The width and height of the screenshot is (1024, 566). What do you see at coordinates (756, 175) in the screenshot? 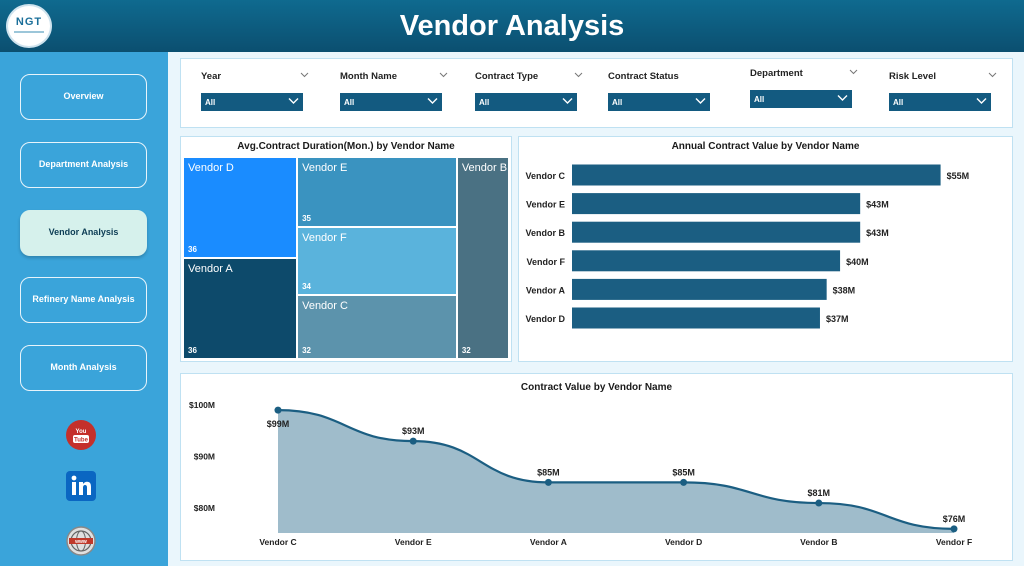
I see `bar-vendor-c` at bounding box center [756, 175].